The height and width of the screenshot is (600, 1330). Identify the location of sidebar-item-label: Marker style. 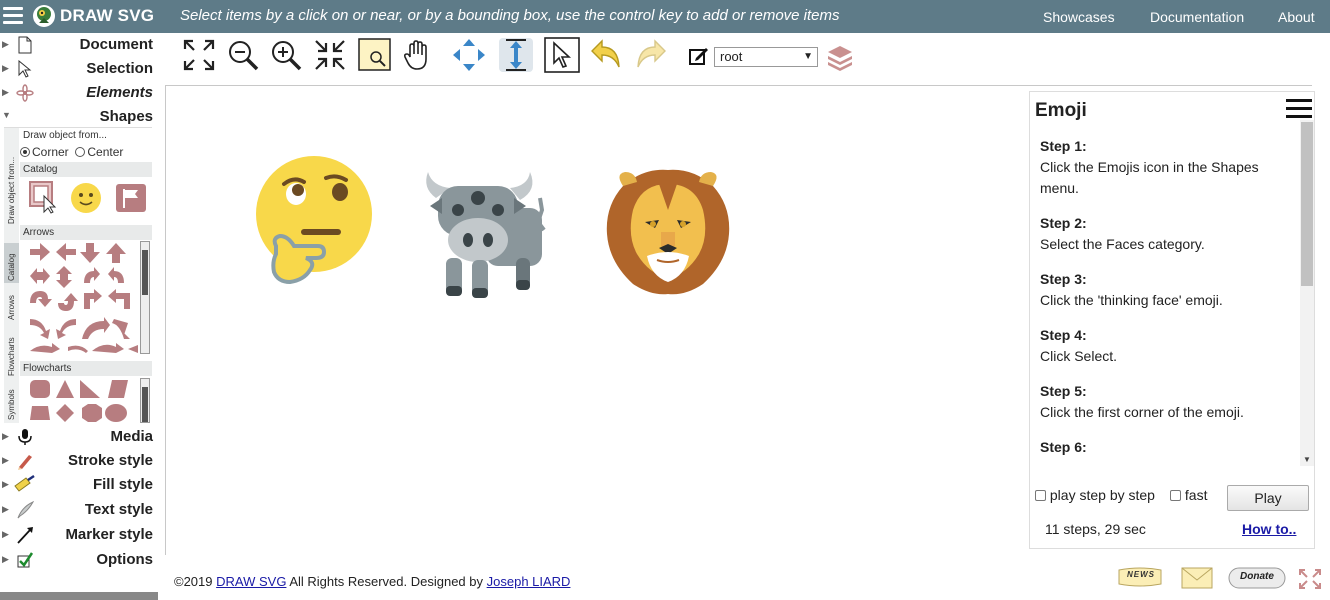
(109, 534).